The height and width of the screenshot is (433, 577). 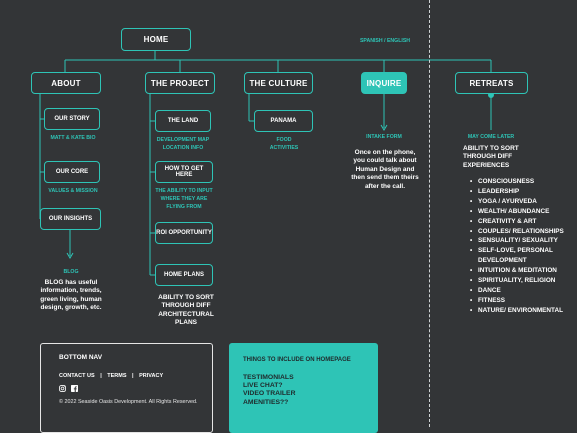 I want to click on retreat-item: LEADERSHIP, so click(x=523, y=192).